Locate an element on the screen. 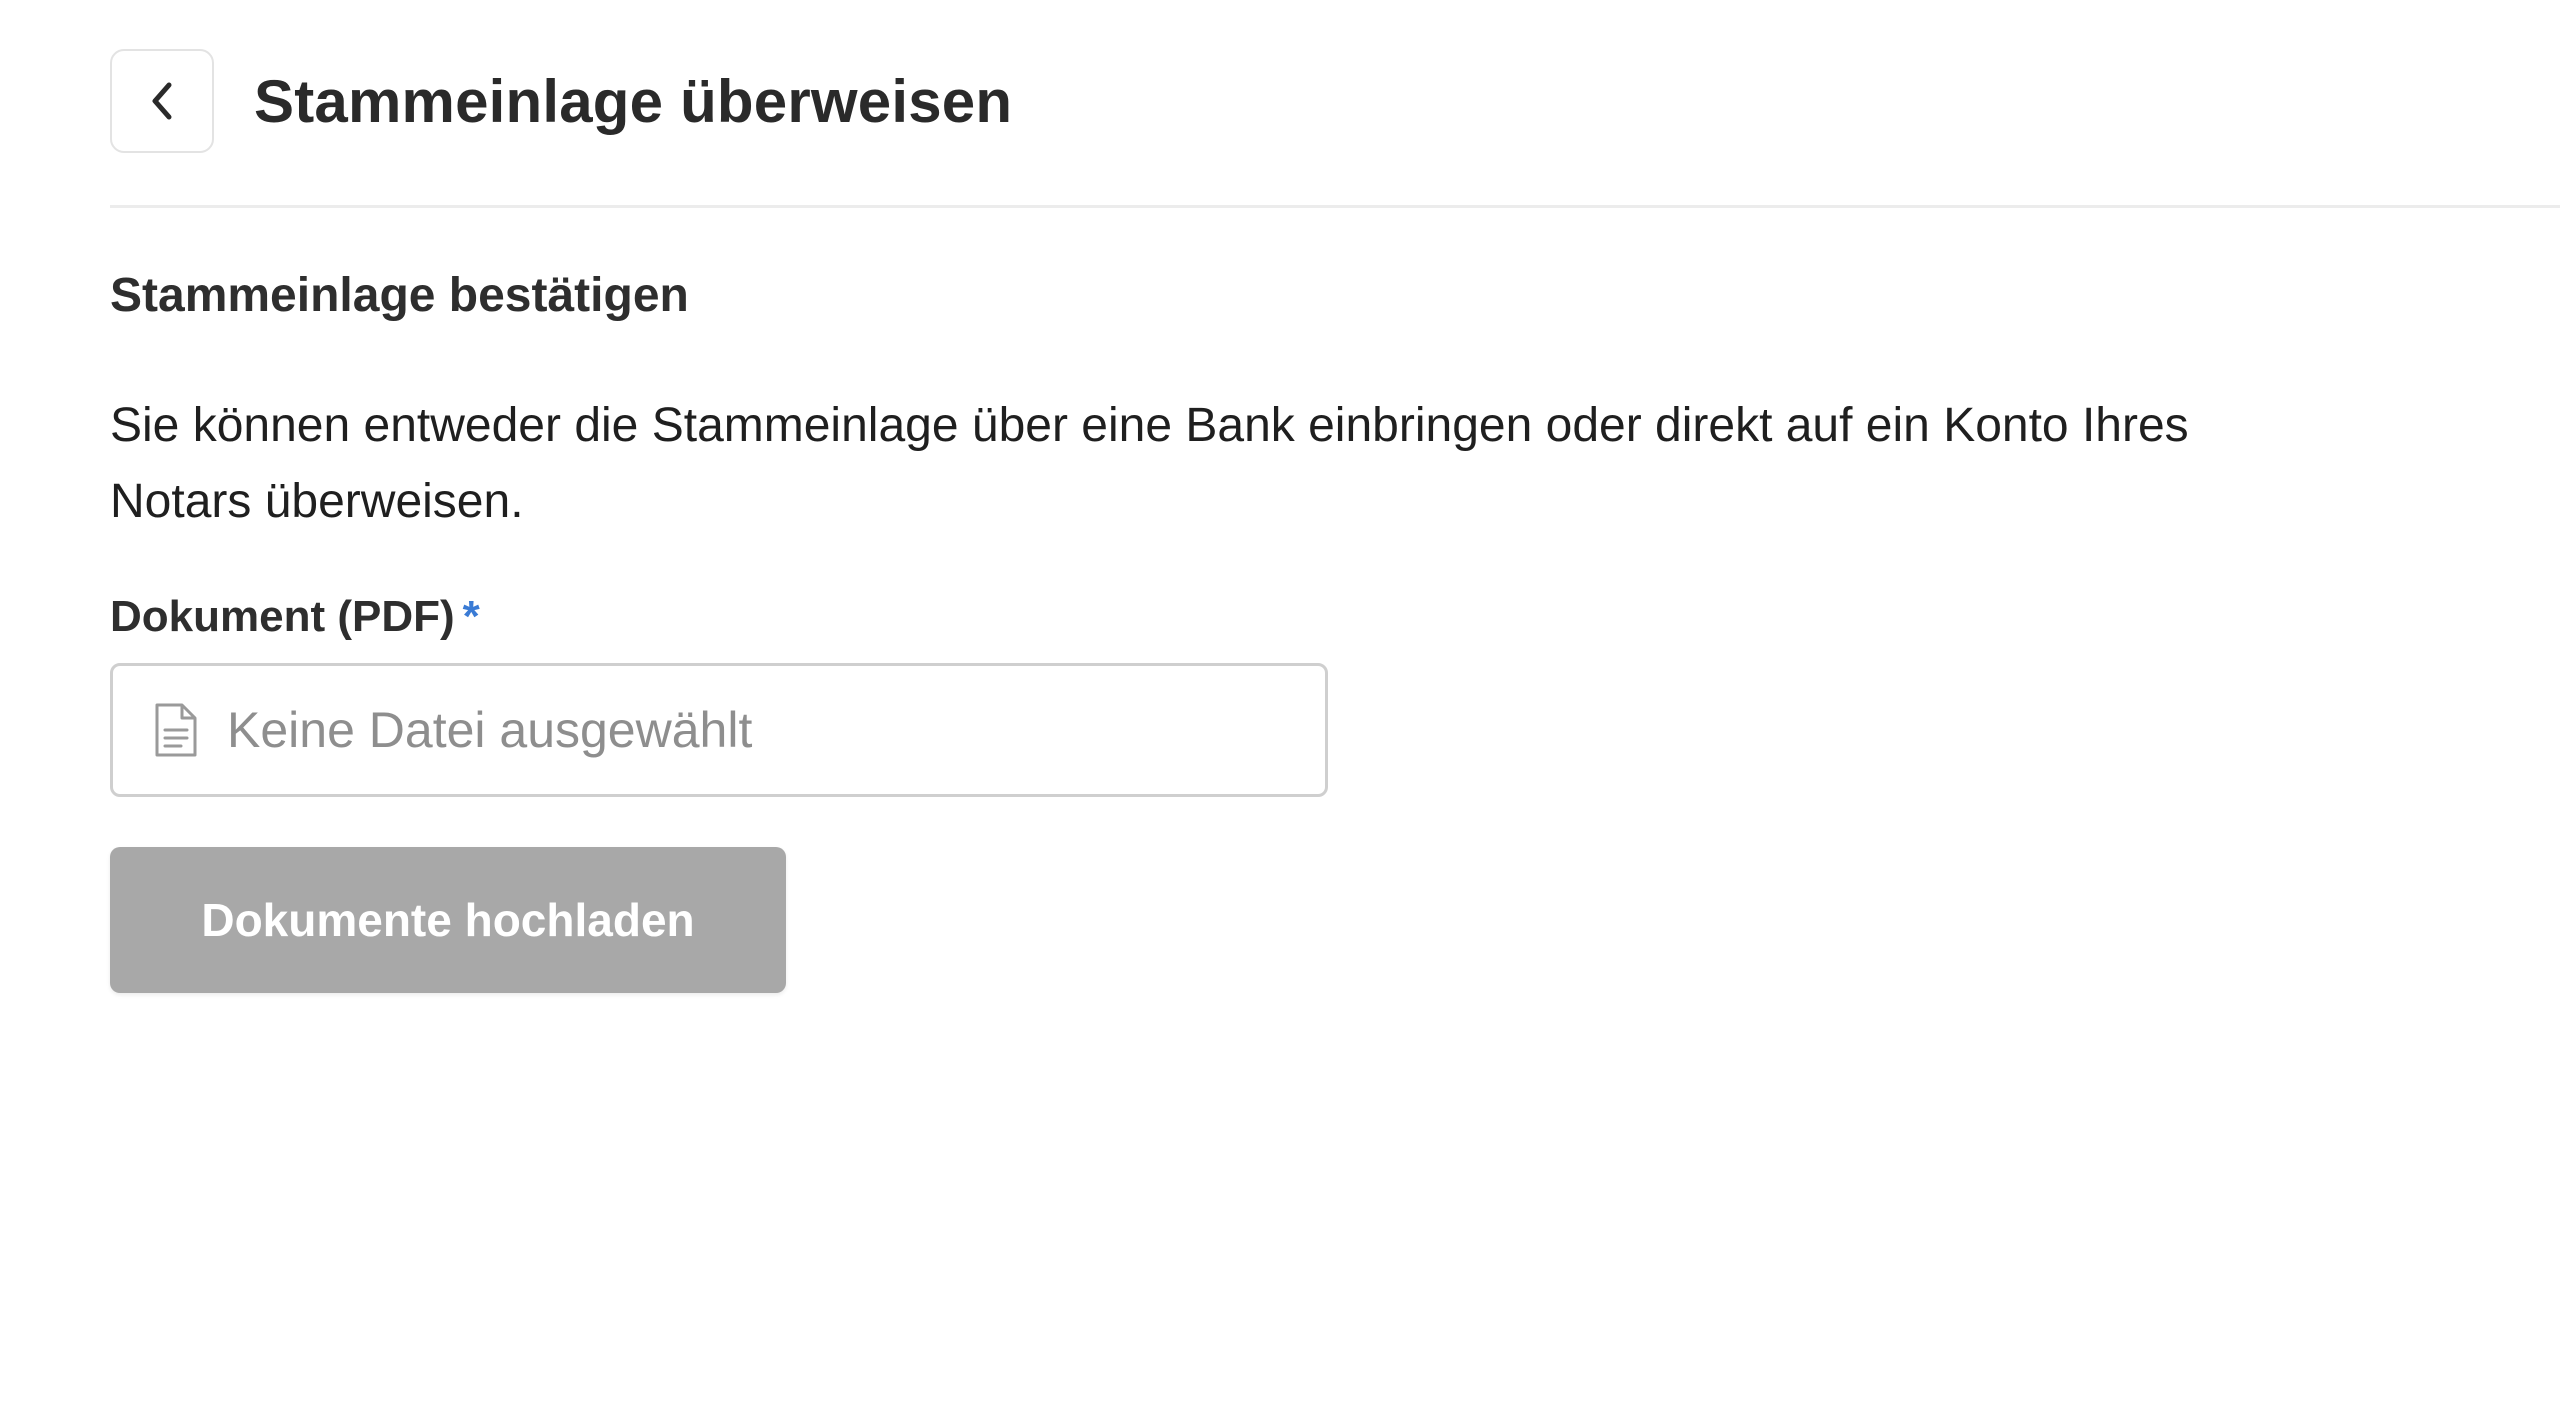 Image resolution: width=2560 pixels, height=1423 pixels. document-icon is located at coordinates (176, 730).